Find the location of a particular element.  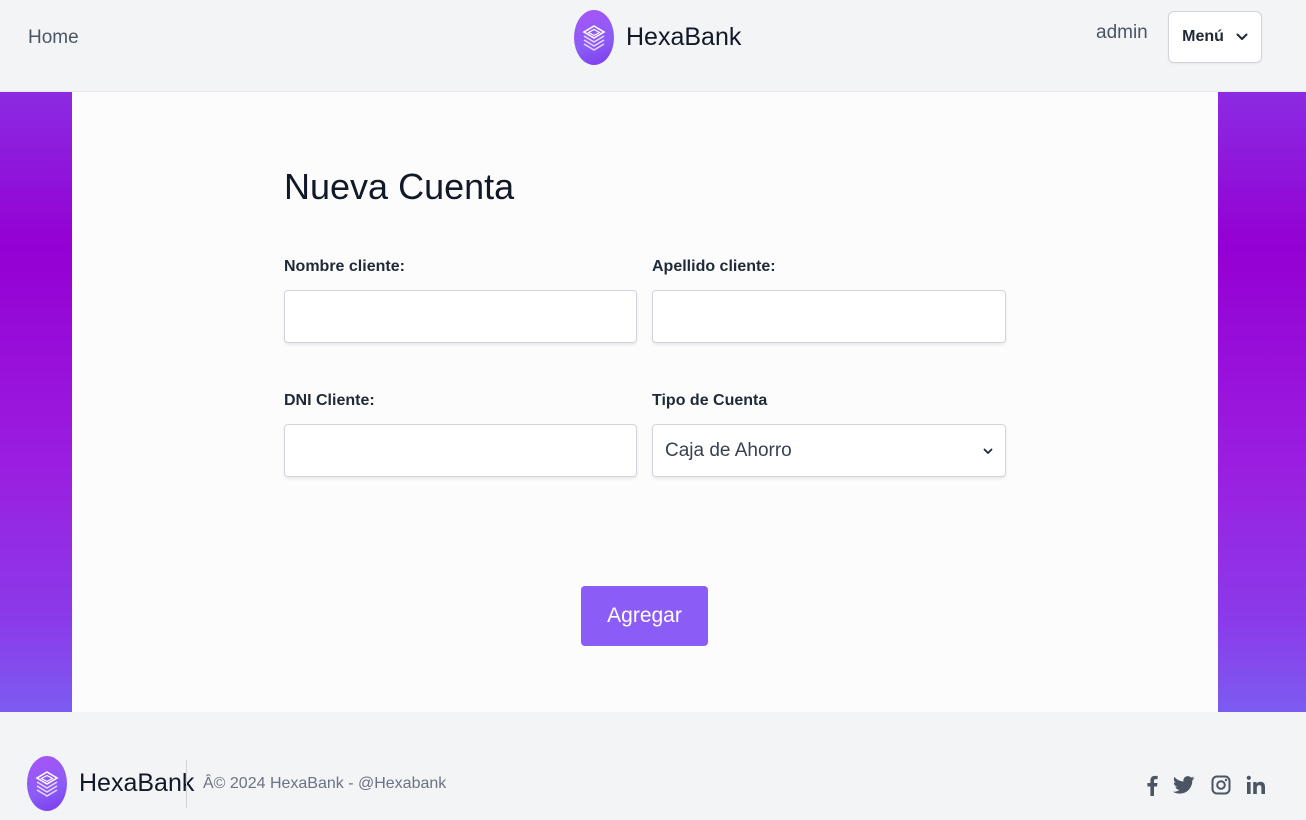

menu-button: Menú is located at coordinates (1215, 37).